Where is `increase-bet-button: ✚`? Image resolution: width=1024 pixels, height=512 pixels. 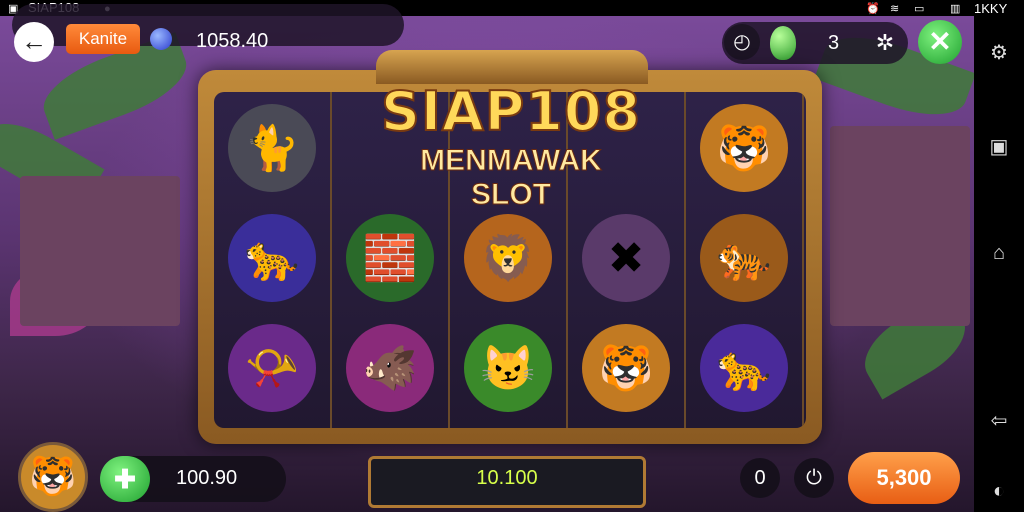 increase-bet-button: ✚ is located at coordinates (125, 479).